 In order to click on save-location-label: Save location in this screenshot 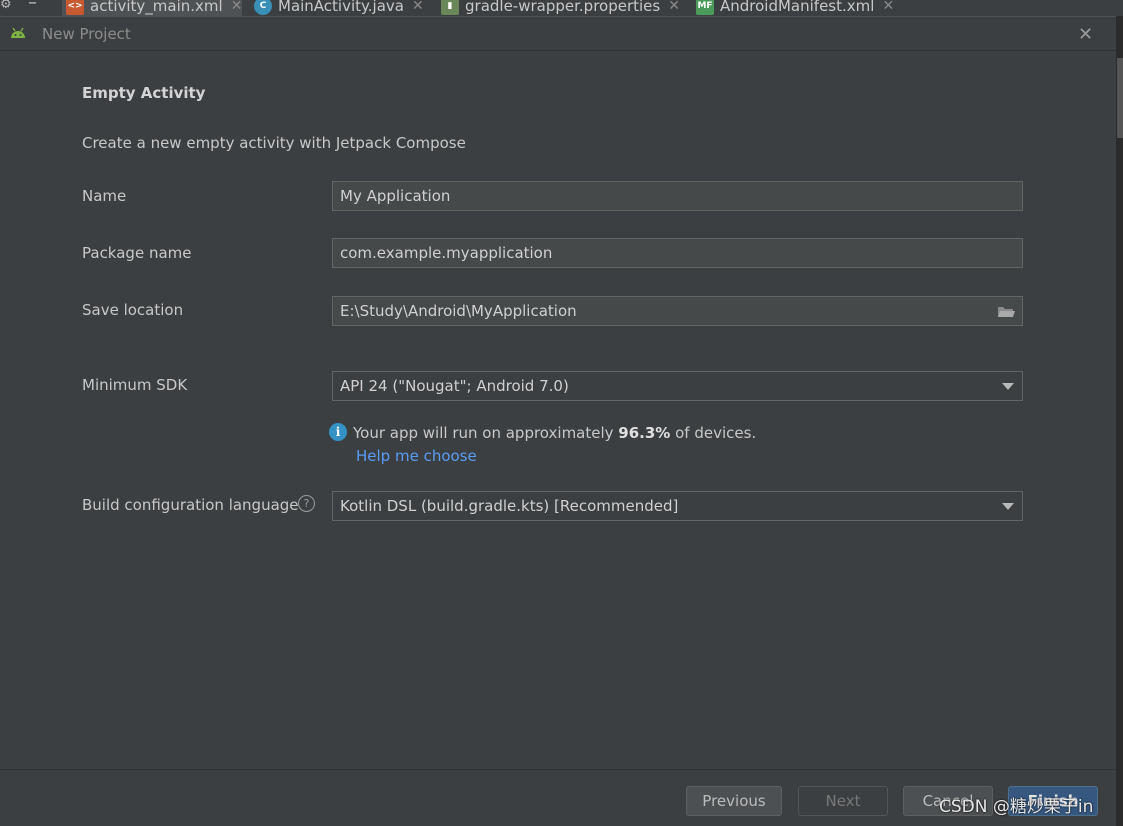, I will do `click(133, 310)`.